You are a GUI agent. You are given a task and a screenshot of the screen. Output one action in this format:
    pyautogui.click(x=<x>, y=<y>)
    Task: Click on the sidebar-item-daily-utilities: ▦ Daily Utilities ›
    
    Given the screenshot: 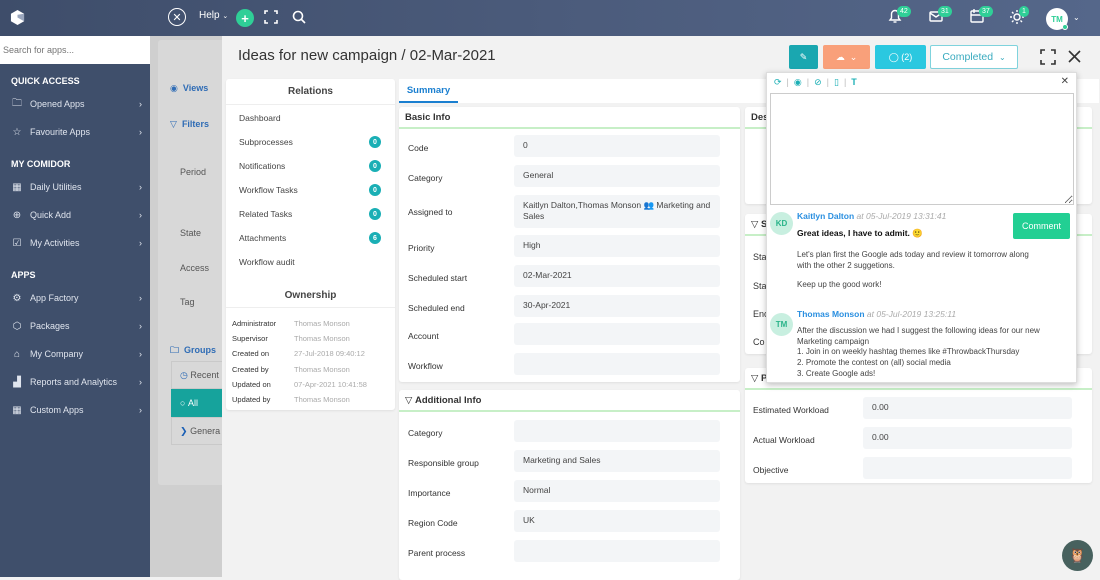 What is the action you would take?
    pyautogui.click(x=75, y=187)
    